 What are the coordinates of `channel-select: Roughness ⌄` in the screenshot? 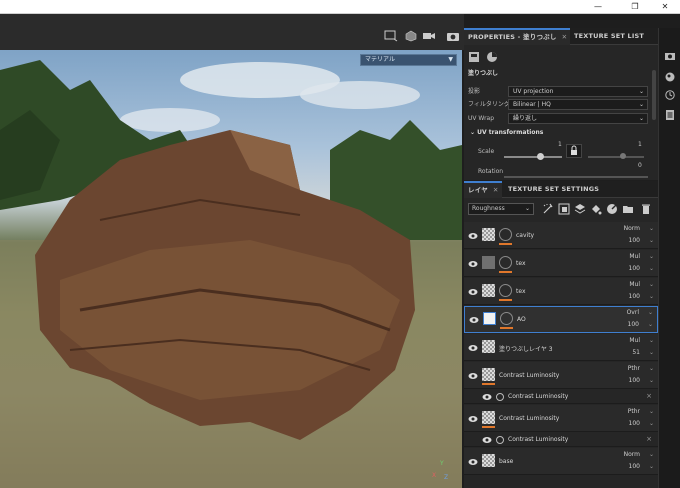 It's located at (501, 209).